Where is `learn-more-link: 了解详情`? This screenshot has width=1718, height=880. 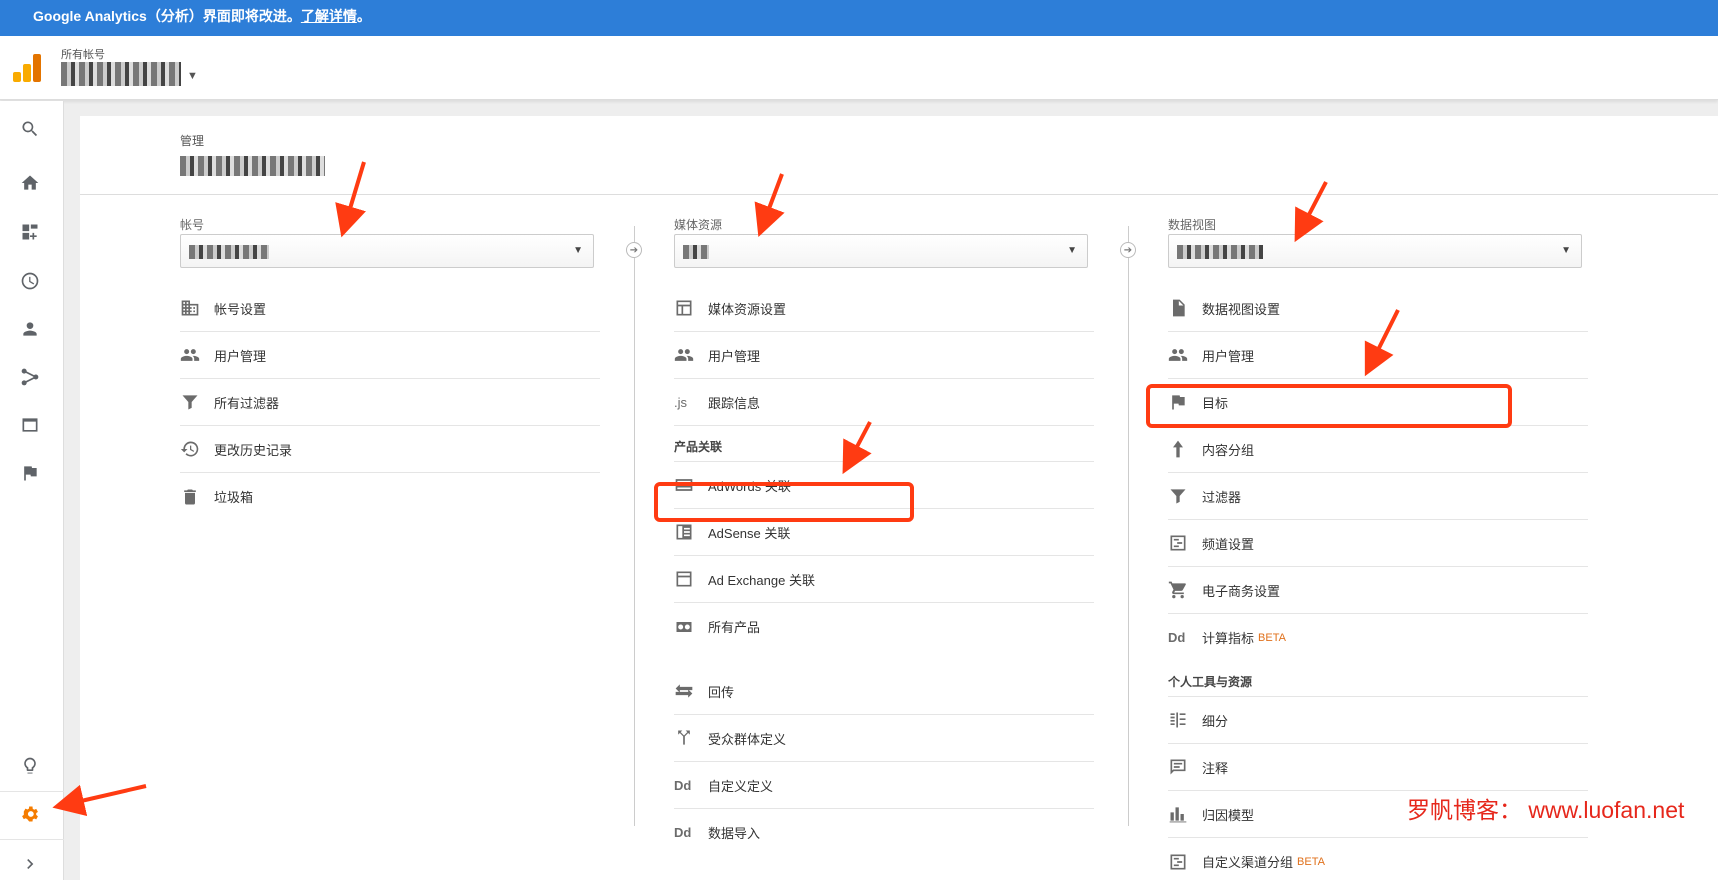 learn-more-link: 了解详情 is located at coordinates (329, 16).